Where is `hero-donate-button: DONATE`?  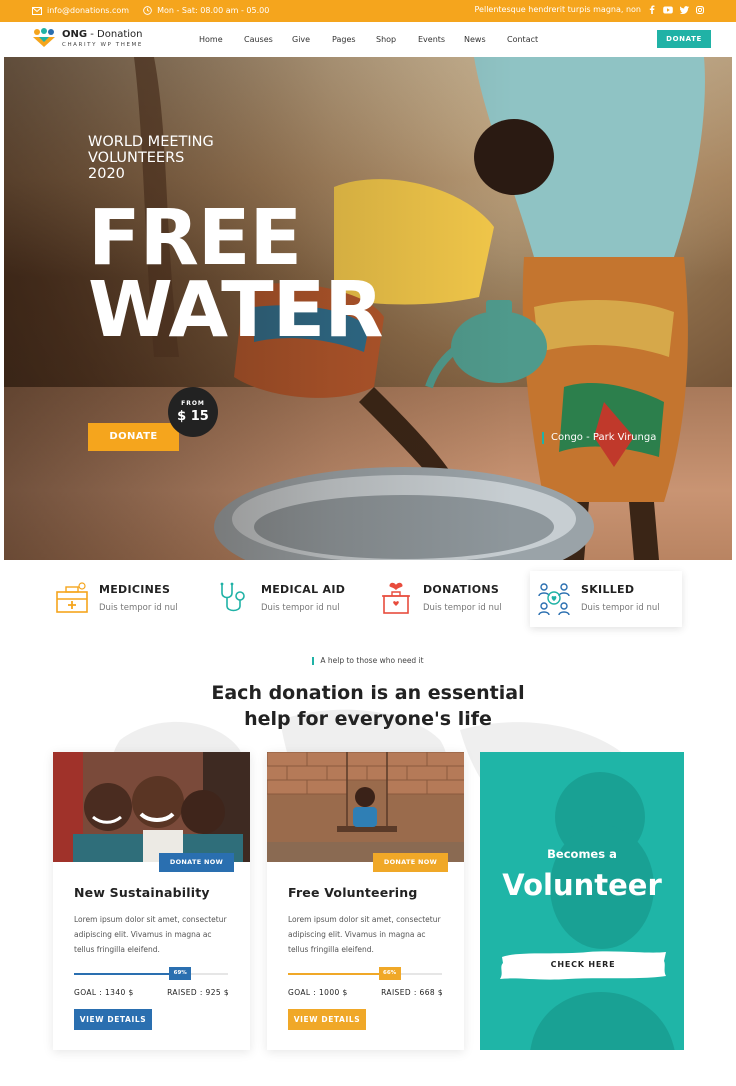
hero-donate-button: DONATE is located at coordinates (133, 437).